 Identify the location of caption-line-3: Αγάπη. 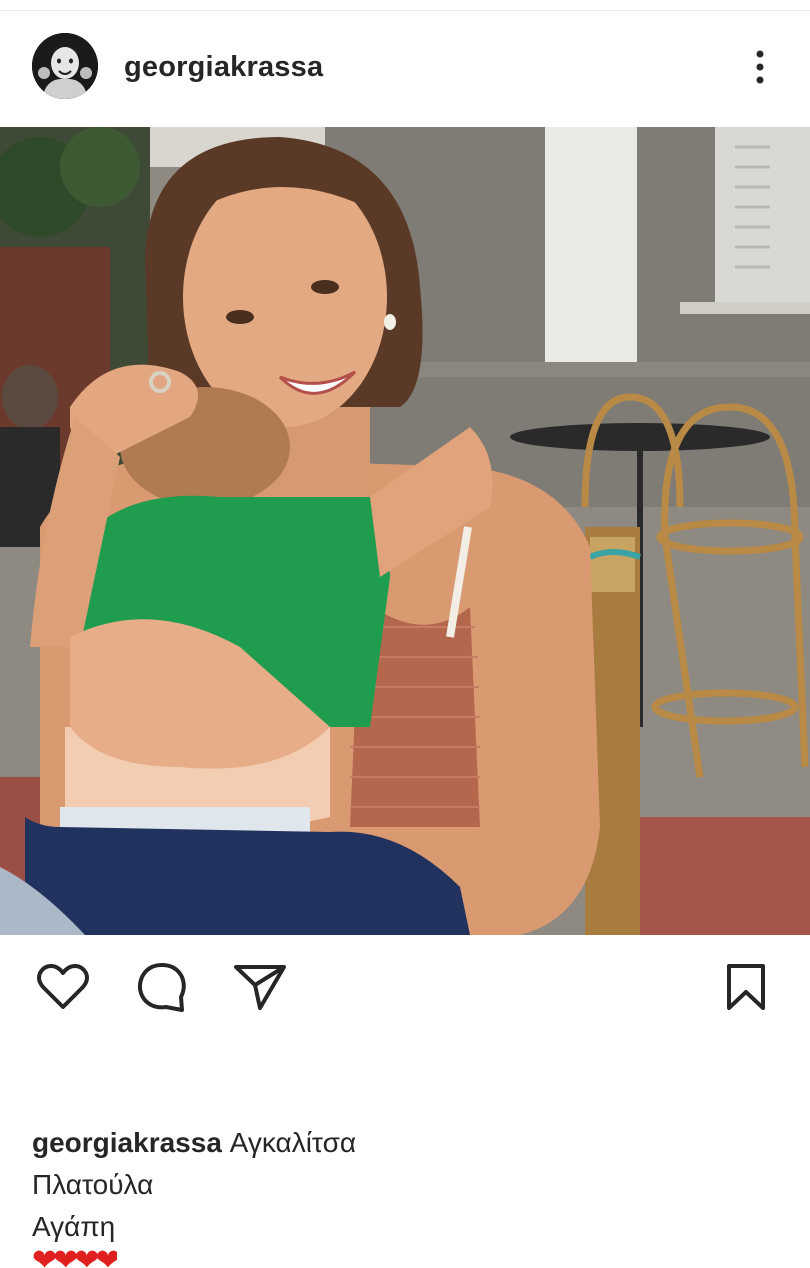
(74, 1226).